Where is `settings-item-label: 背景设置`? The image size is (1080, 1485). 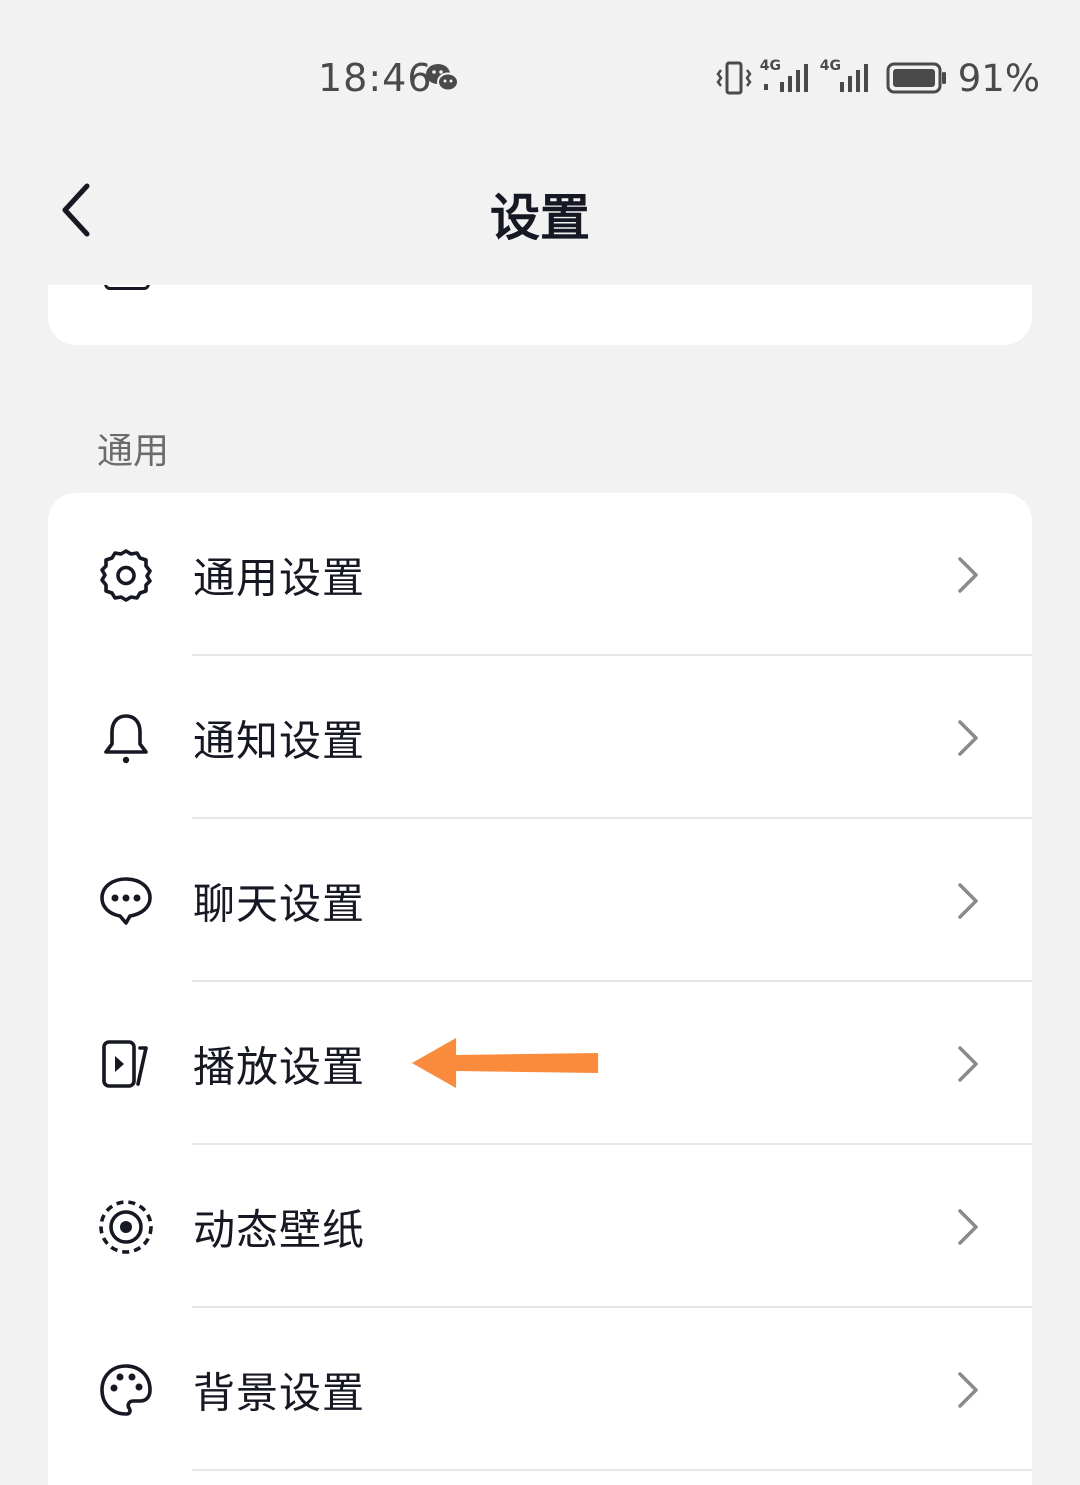 settings-item-label: 背景设置 is located at coordinates (279, 1392).